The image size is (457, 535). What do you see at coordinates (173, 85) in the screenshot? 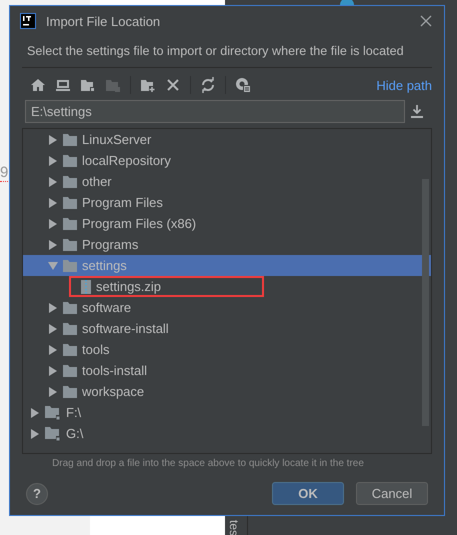
I see `delete-icon` at bounding box center [173, 85].